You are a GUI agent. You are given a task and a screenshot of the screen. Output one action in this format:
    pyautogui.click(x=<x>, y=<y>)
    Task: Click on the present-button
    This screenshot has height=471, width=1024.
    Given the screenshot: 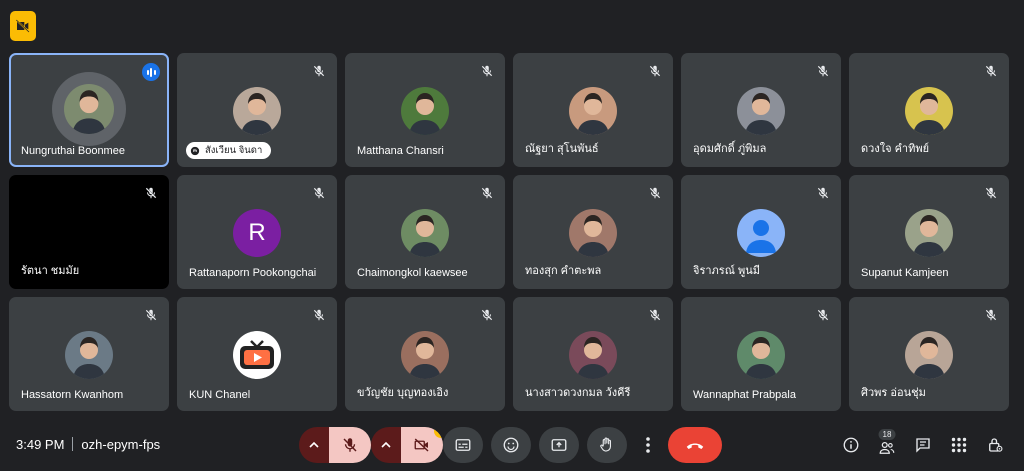 What is the action you would take?
    pyautogui.click(x=559, y=445)
    